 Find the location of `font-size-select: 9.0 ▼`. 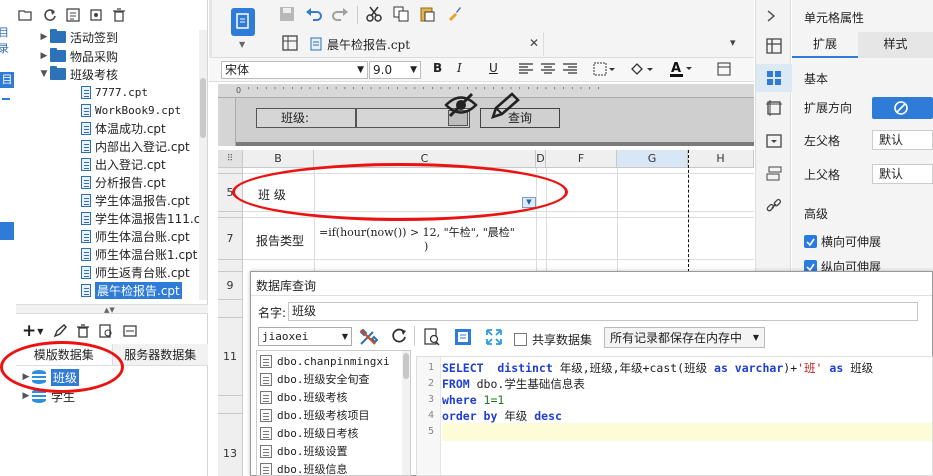

font-size-select: 9.0 ▼ is located at coordinates (395, 69).